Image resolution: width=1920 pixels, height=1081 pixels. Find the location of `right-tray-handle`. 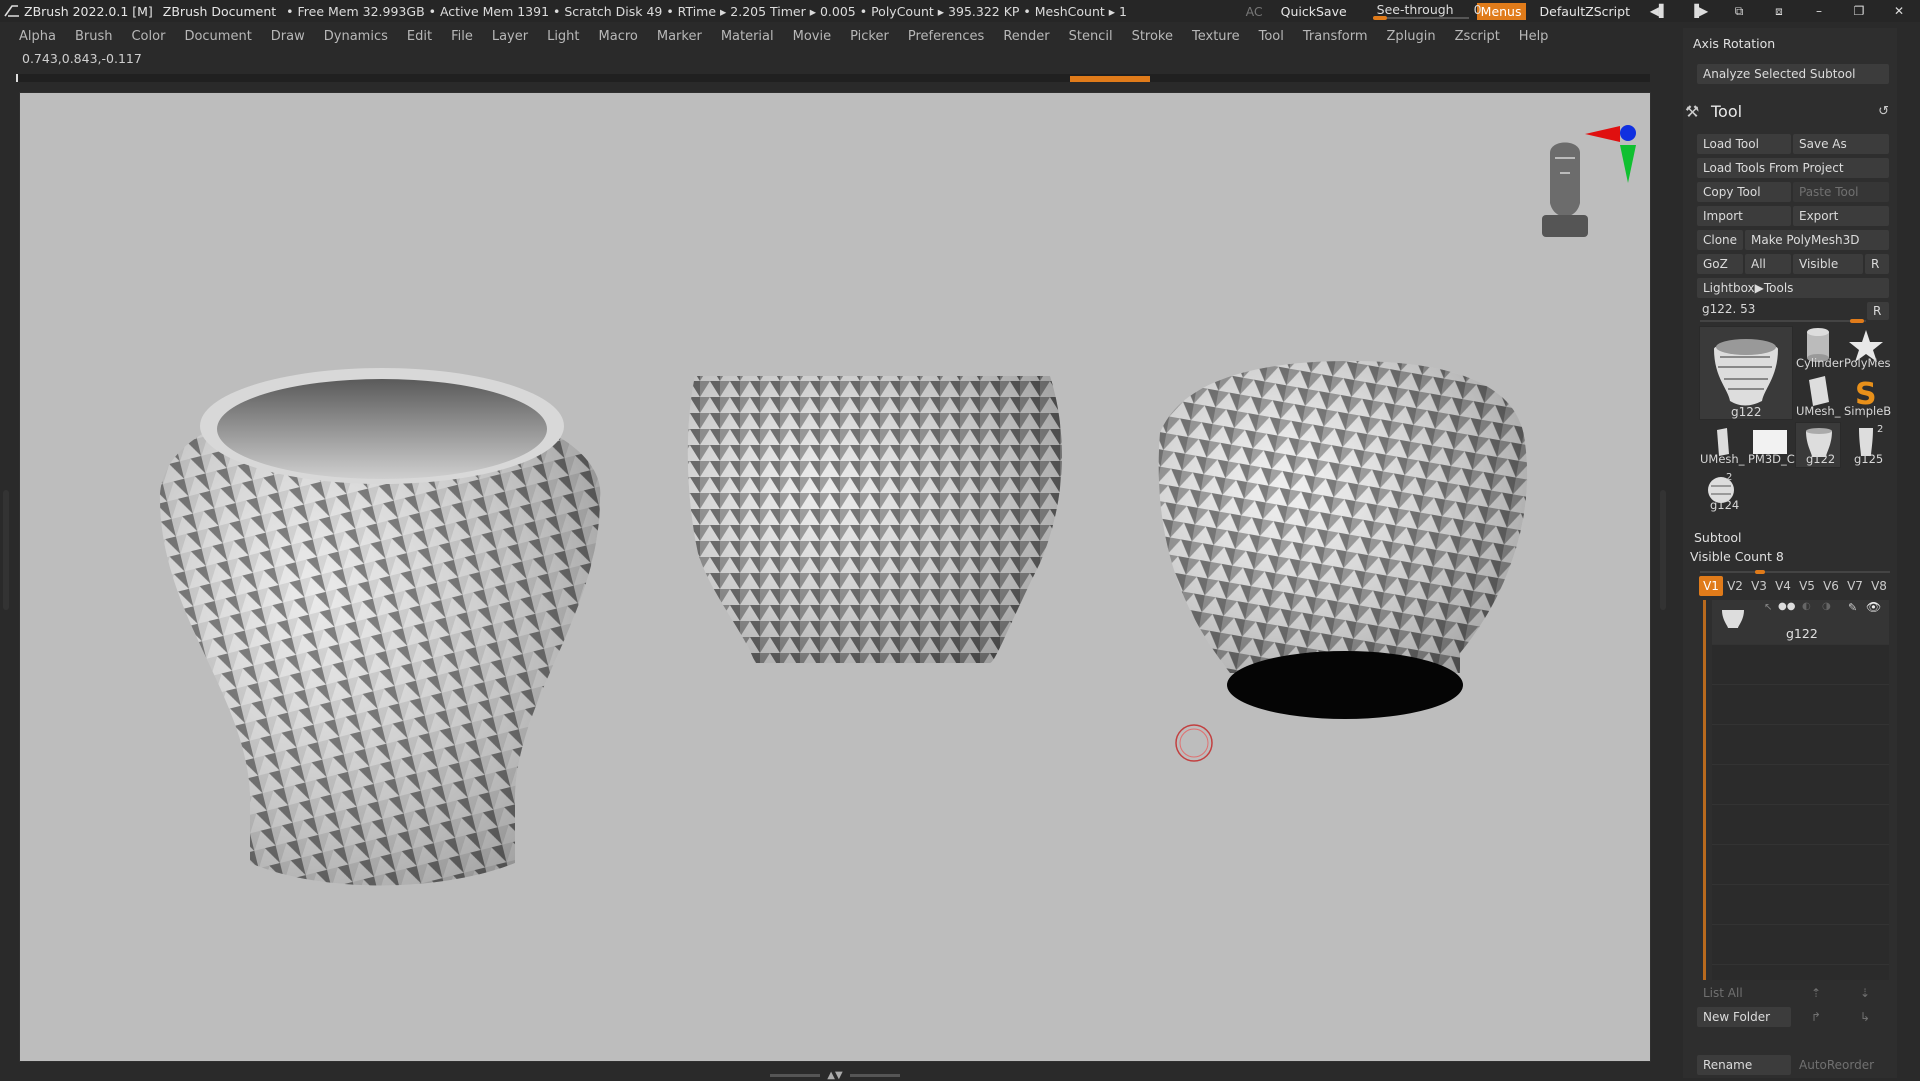

right-tray-handle is located at coordinates (1663, 550).